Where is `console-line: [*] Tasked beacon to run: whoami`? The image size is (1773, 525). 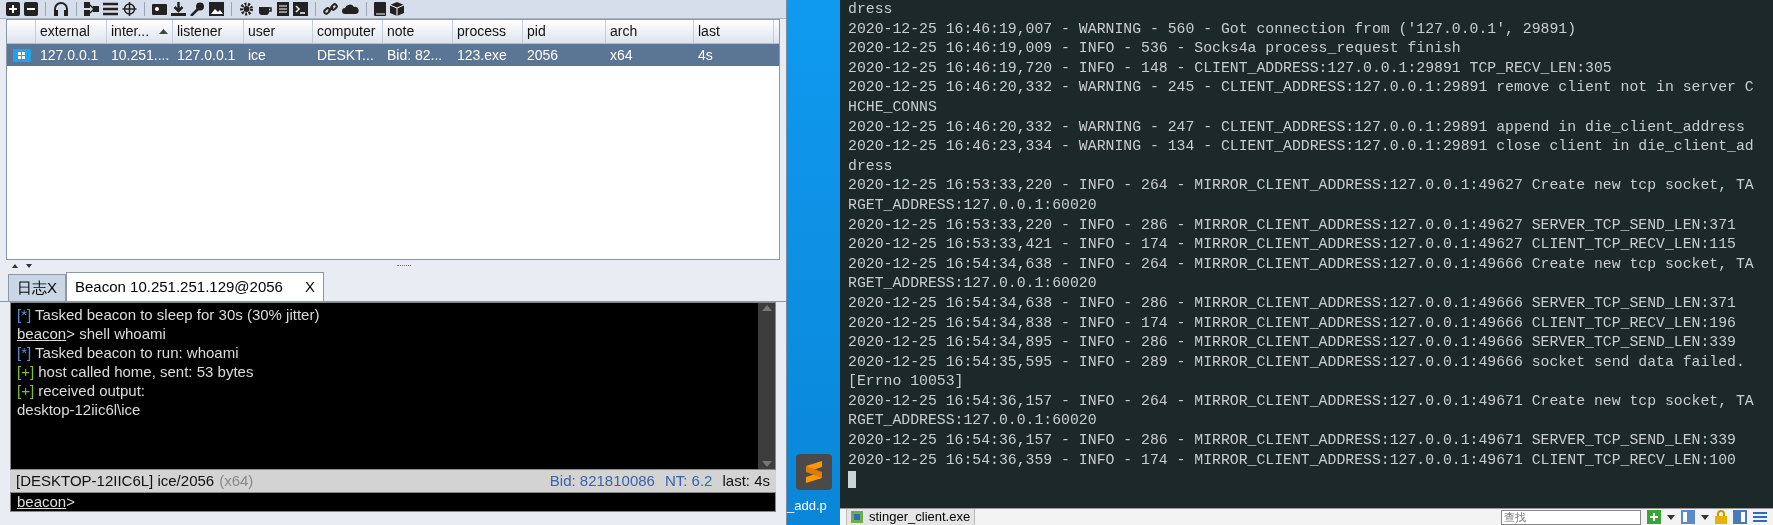
console-line: [*] Tasked beacon to run: whoami is located at coordinates (128, 352).